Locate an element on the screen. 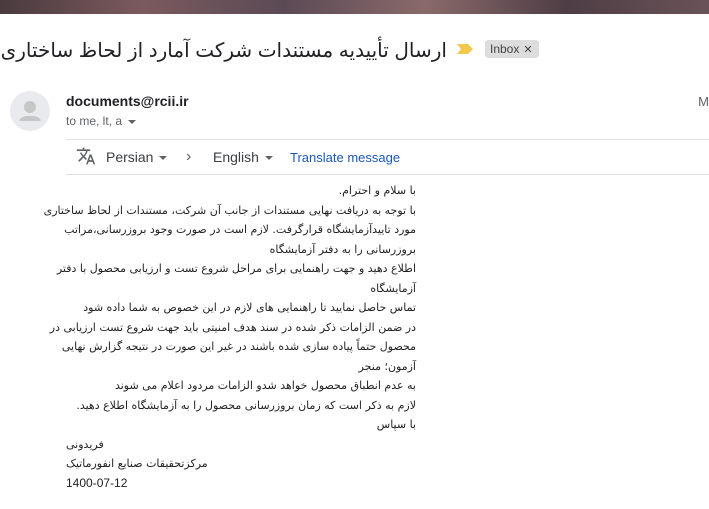 The width and height of the screenshot is (709, 509). signature-date: 1400-07-12 is located at coordinates (97, 483).